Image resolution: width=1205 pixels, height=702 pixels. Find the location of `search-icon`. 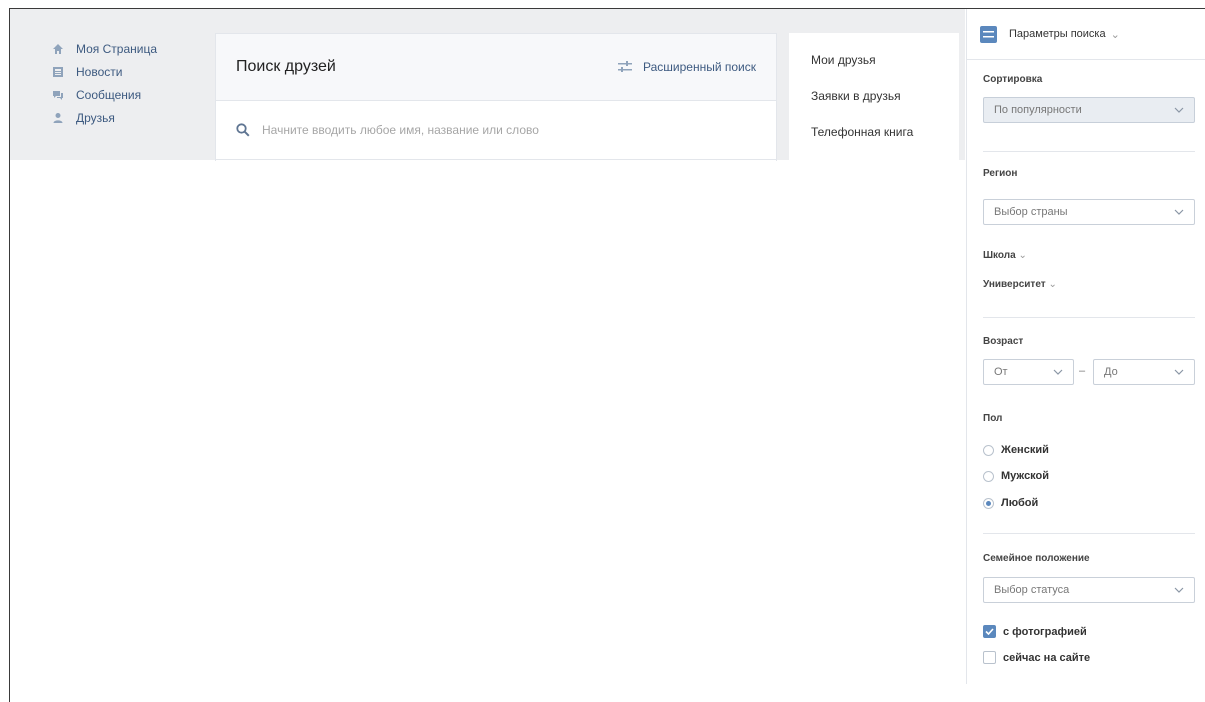

search-icon is located at coordinates (243, 130).